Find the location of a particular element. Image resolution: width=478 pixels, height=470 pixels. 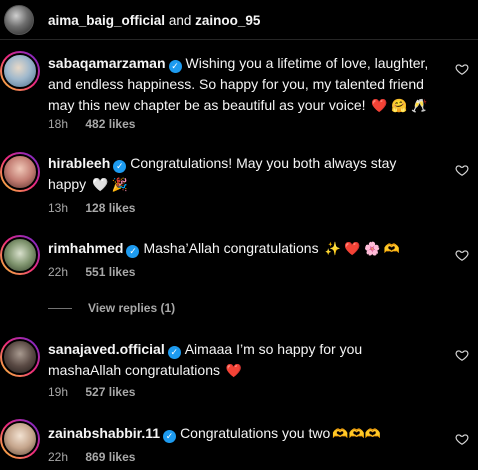

comment-username: rimhahmed is located at coordinates (85, 248).